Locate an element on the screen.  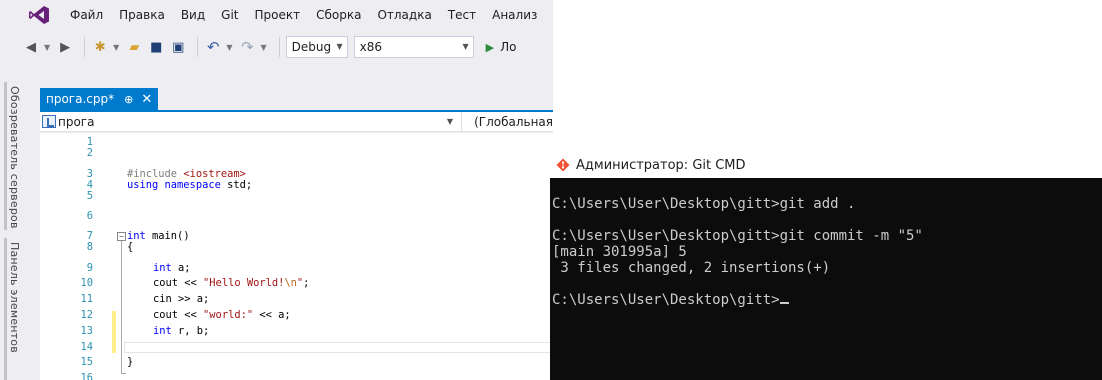
menu-debug: Отладка is located at coordinates (404, 15).